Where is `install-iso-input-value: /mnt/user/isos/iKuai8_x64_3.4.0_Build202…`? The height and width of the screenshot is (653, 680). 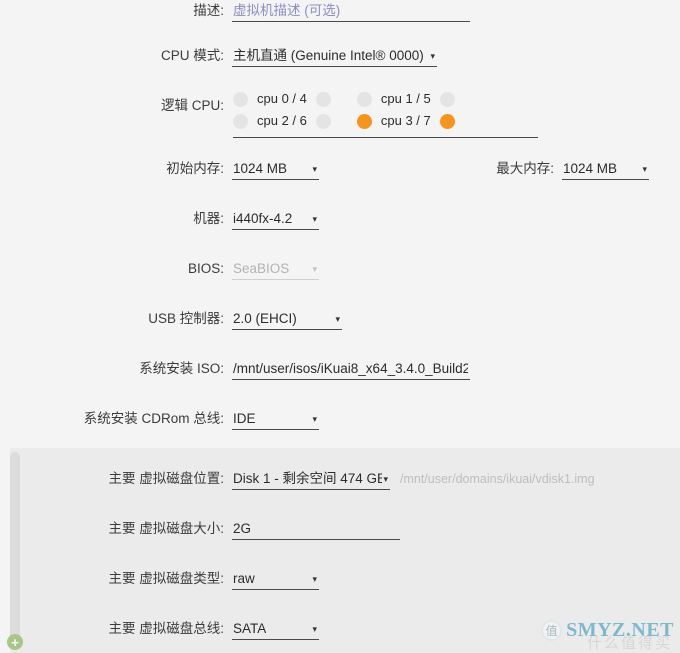
install-iso-input-value: /mnt/user/isos/iKuai8_x64_3.4.0_Build202… is located at coordinates (350, 368).